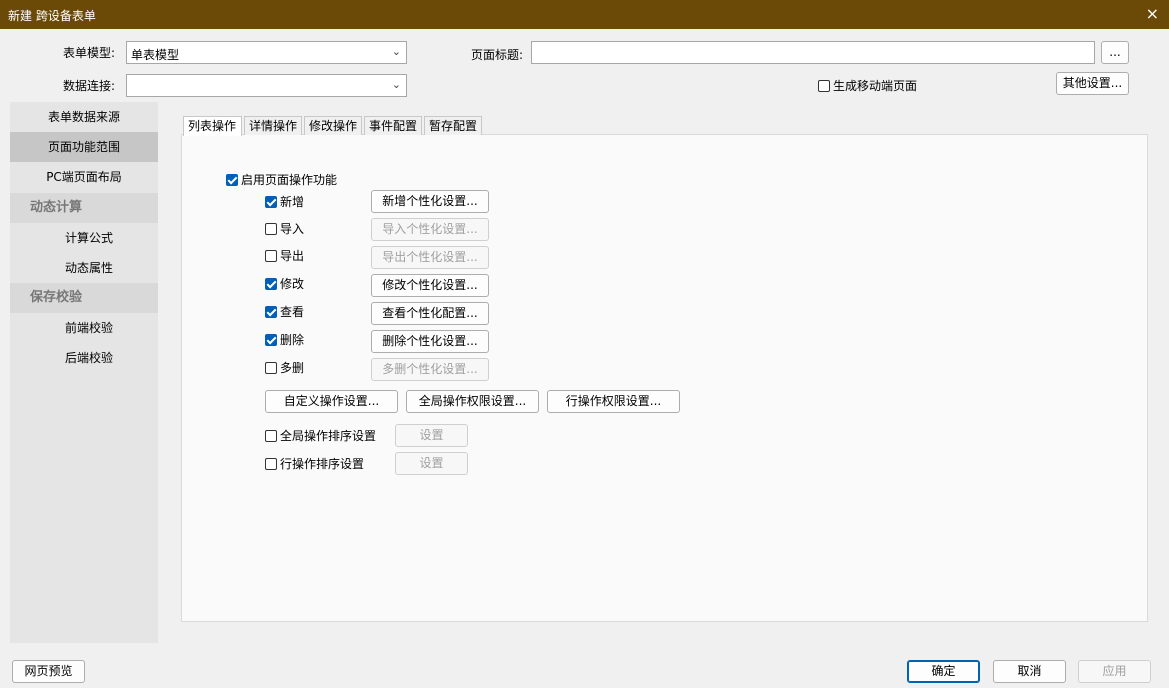  I want to click on op-add-label: 新增, so click(292, 202).